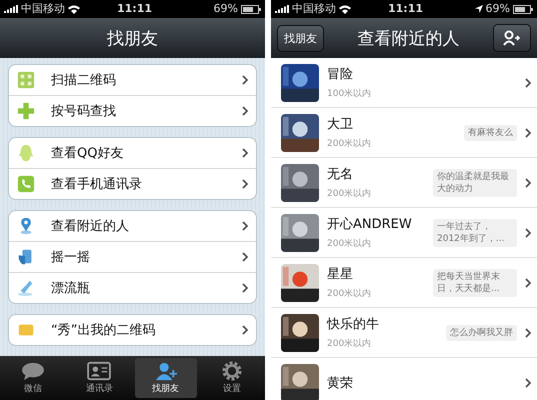 The height and width of the screenshot is (400, 537). What do you see at coordinates (370, 224) in the screenshot?
I see `person-name: 开心ANDREW` at bounding box center [370, 224].